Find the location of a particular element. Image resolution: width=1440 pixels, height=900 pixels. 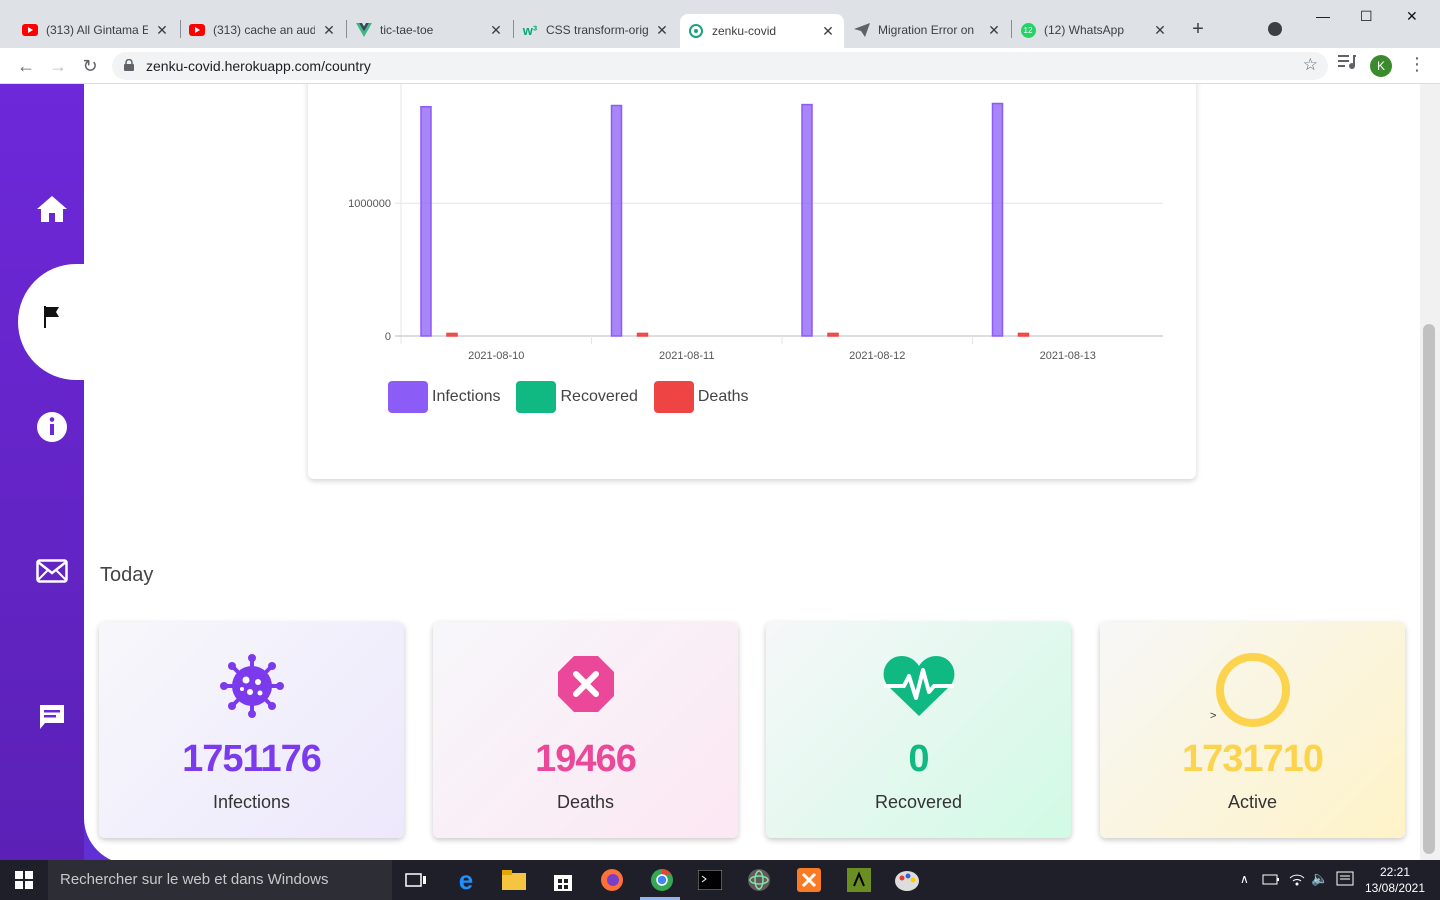

tab-youtube-gintama: (313) All Gintama E ✕ is located at coordinates (96, 30).